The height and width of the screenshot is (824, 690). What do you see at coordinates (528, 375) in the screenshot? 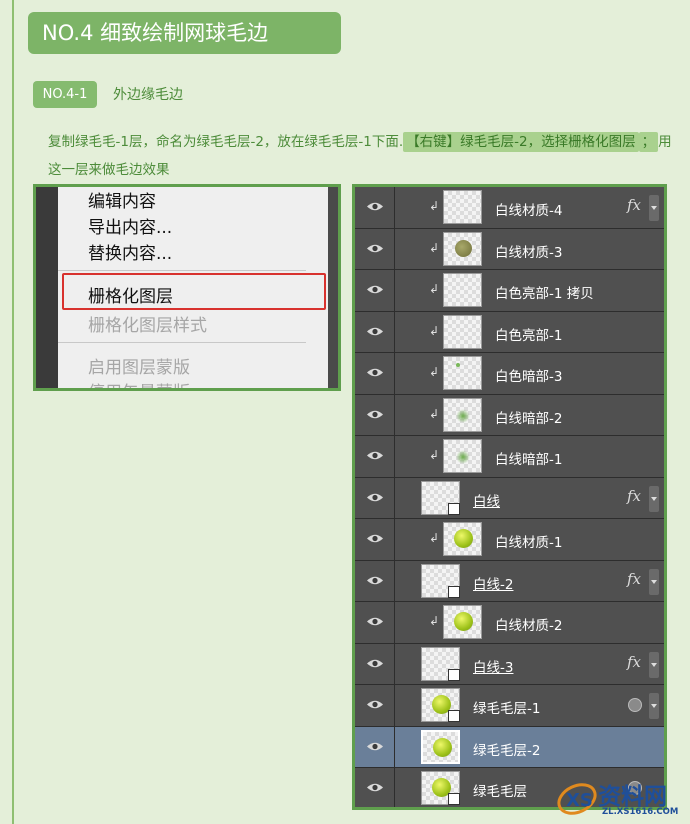
I see `layer-name: 白色暗部-3` at bounding box center [528, 375].